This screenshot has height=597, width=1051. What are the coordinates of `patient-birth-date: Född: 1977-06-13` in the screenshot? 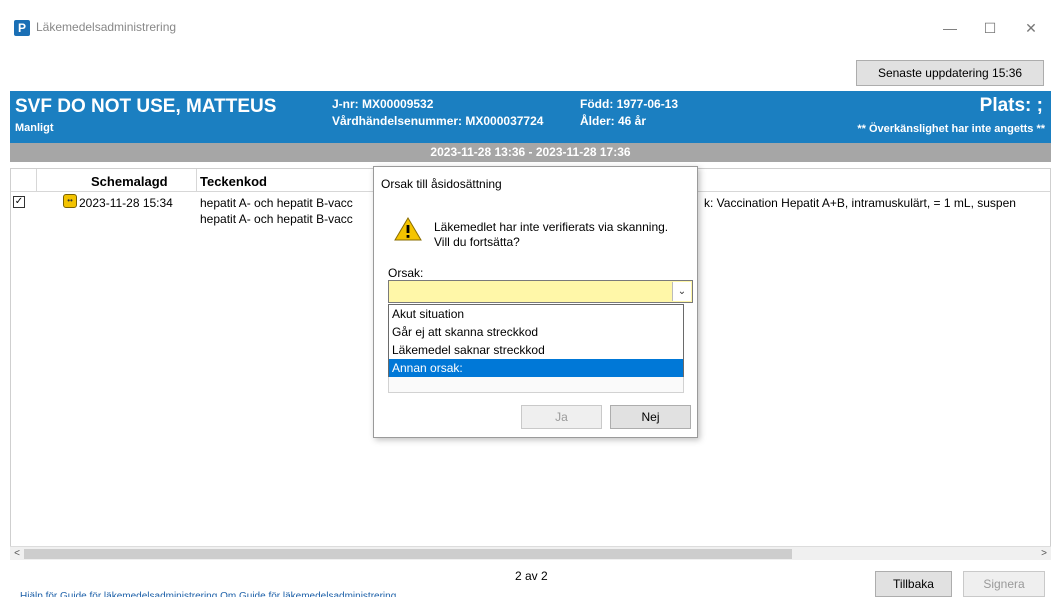 It's located at (629, 104).